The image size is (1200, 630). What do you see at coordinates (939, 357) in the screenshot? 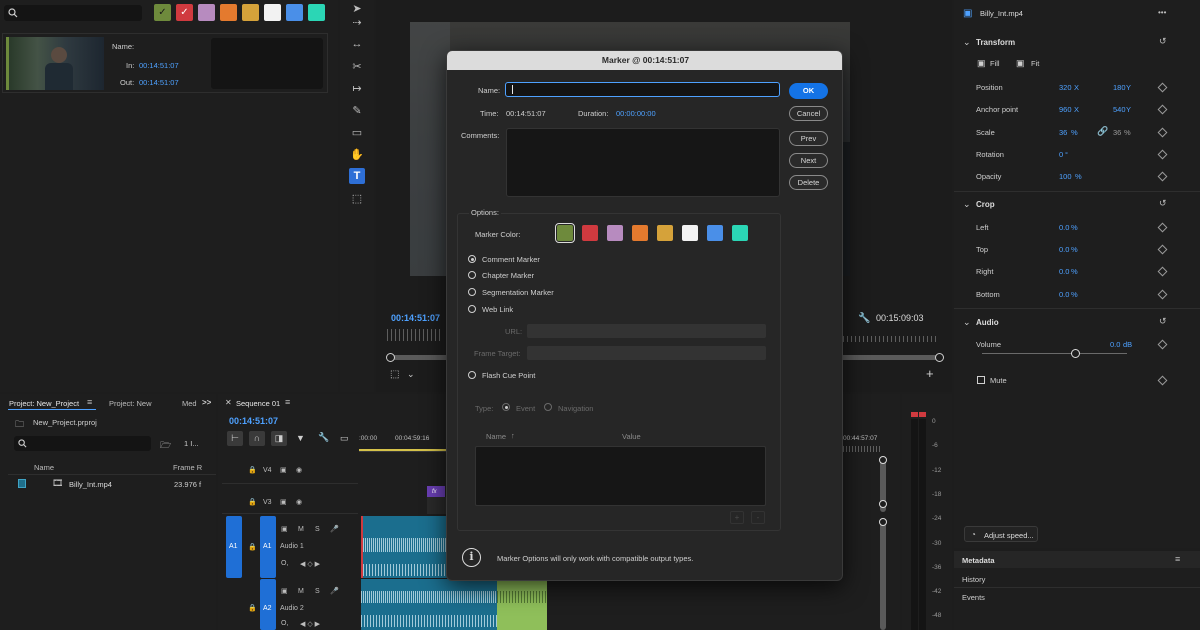
I see `scroll-handle-right` at bounding box center [939, 357].